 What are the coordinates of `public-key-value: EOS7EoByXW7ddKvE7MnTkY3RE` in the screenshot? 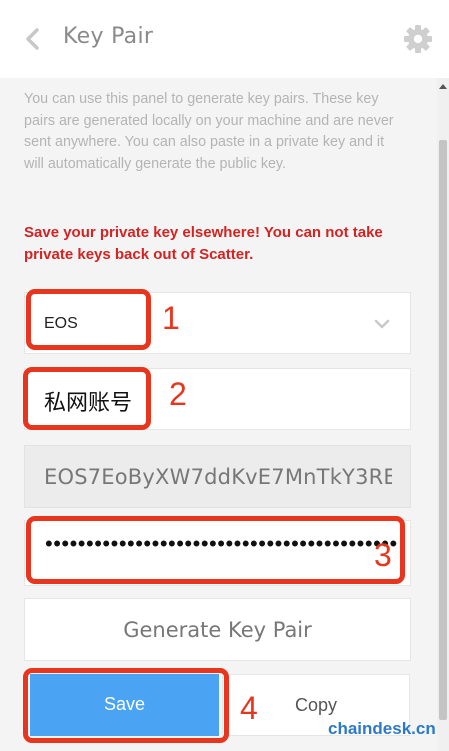 It's located at (218, 477).